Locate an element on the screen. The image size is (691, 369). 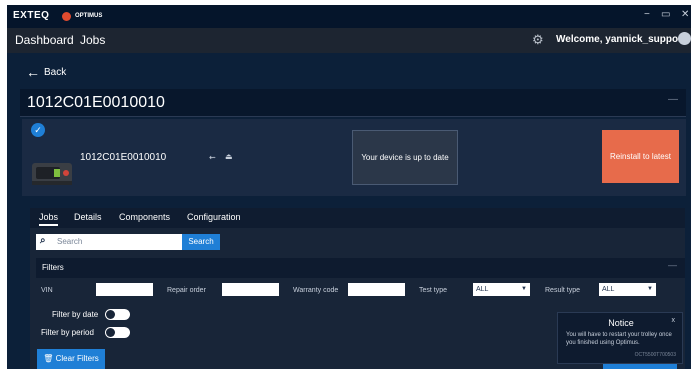
tab-configuration: Configuration is located at coordinates (214, 217).